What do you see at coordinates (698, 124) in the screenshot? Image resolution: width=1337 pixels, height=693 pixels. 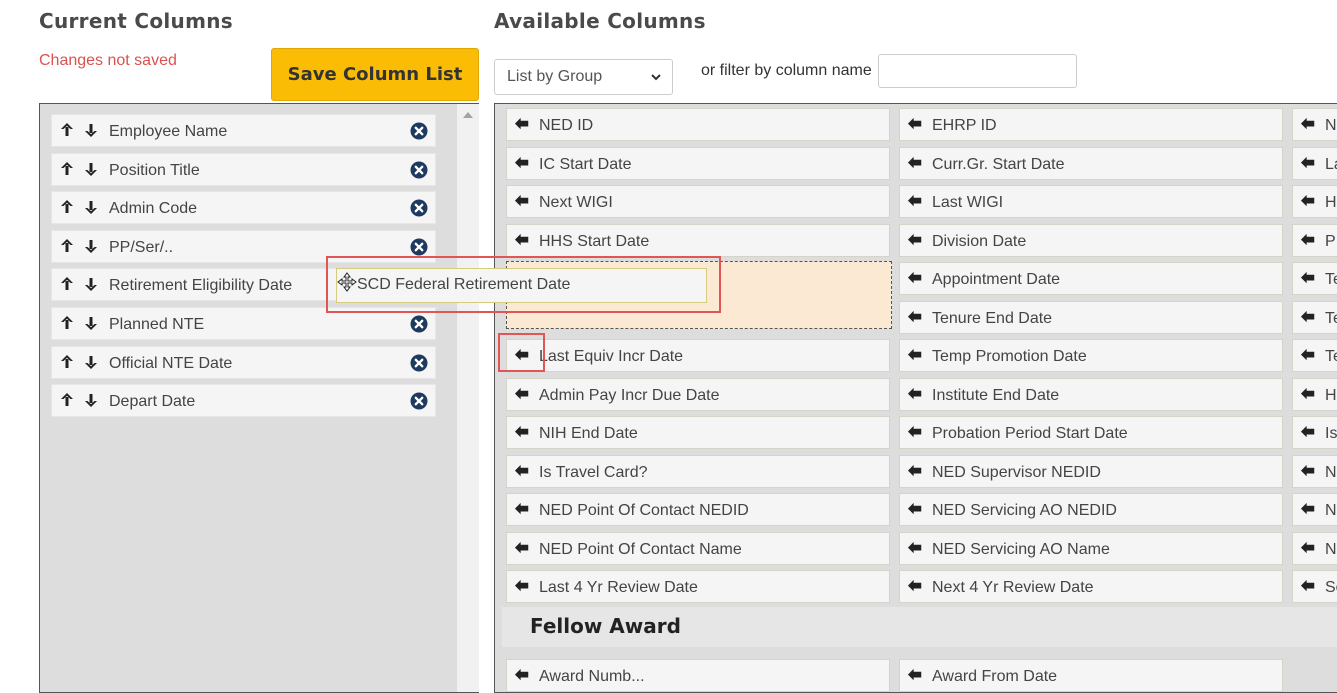 I see `available-column-item: NED ID` at bounding box center [698, 124].